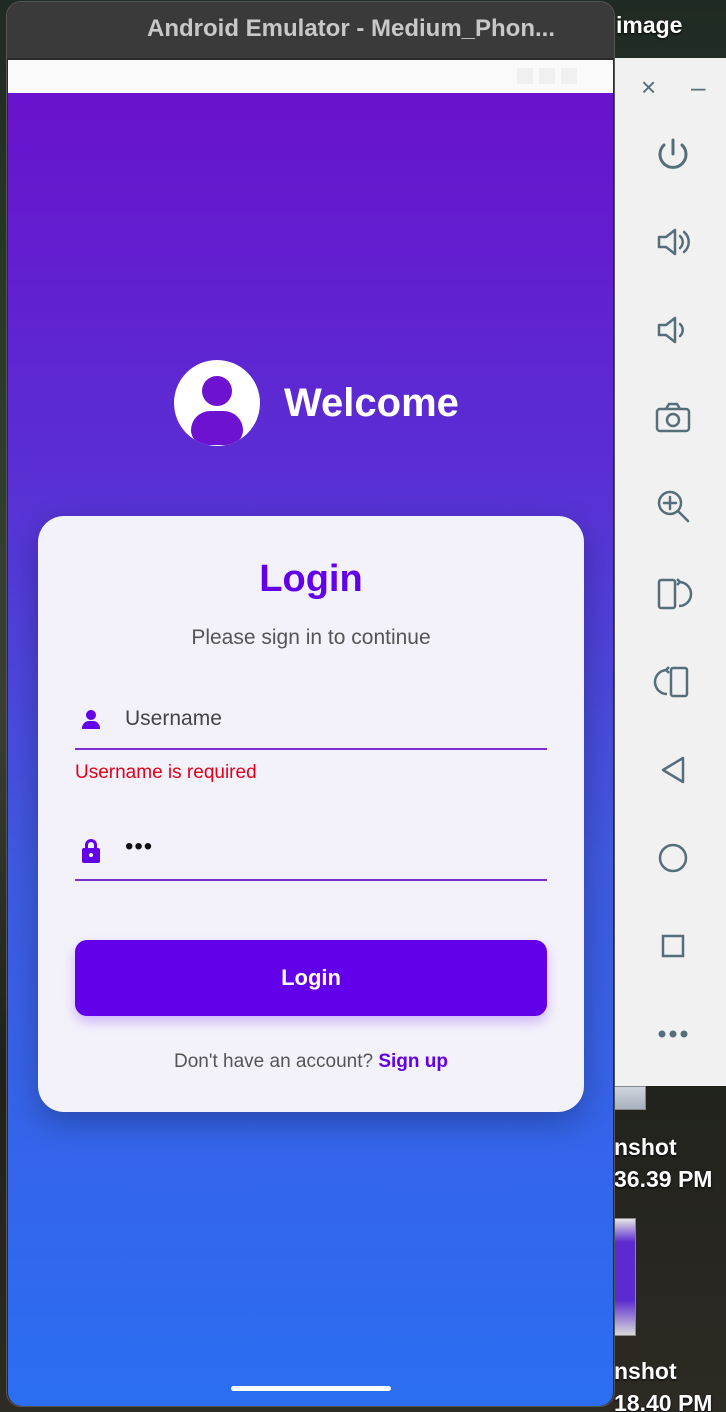 The height and width of the screenshot is (1412, 726). What do you see at coordinates (673, 946) in the screenshot?
I see `overview-icon` at bounding box center [673, 946].